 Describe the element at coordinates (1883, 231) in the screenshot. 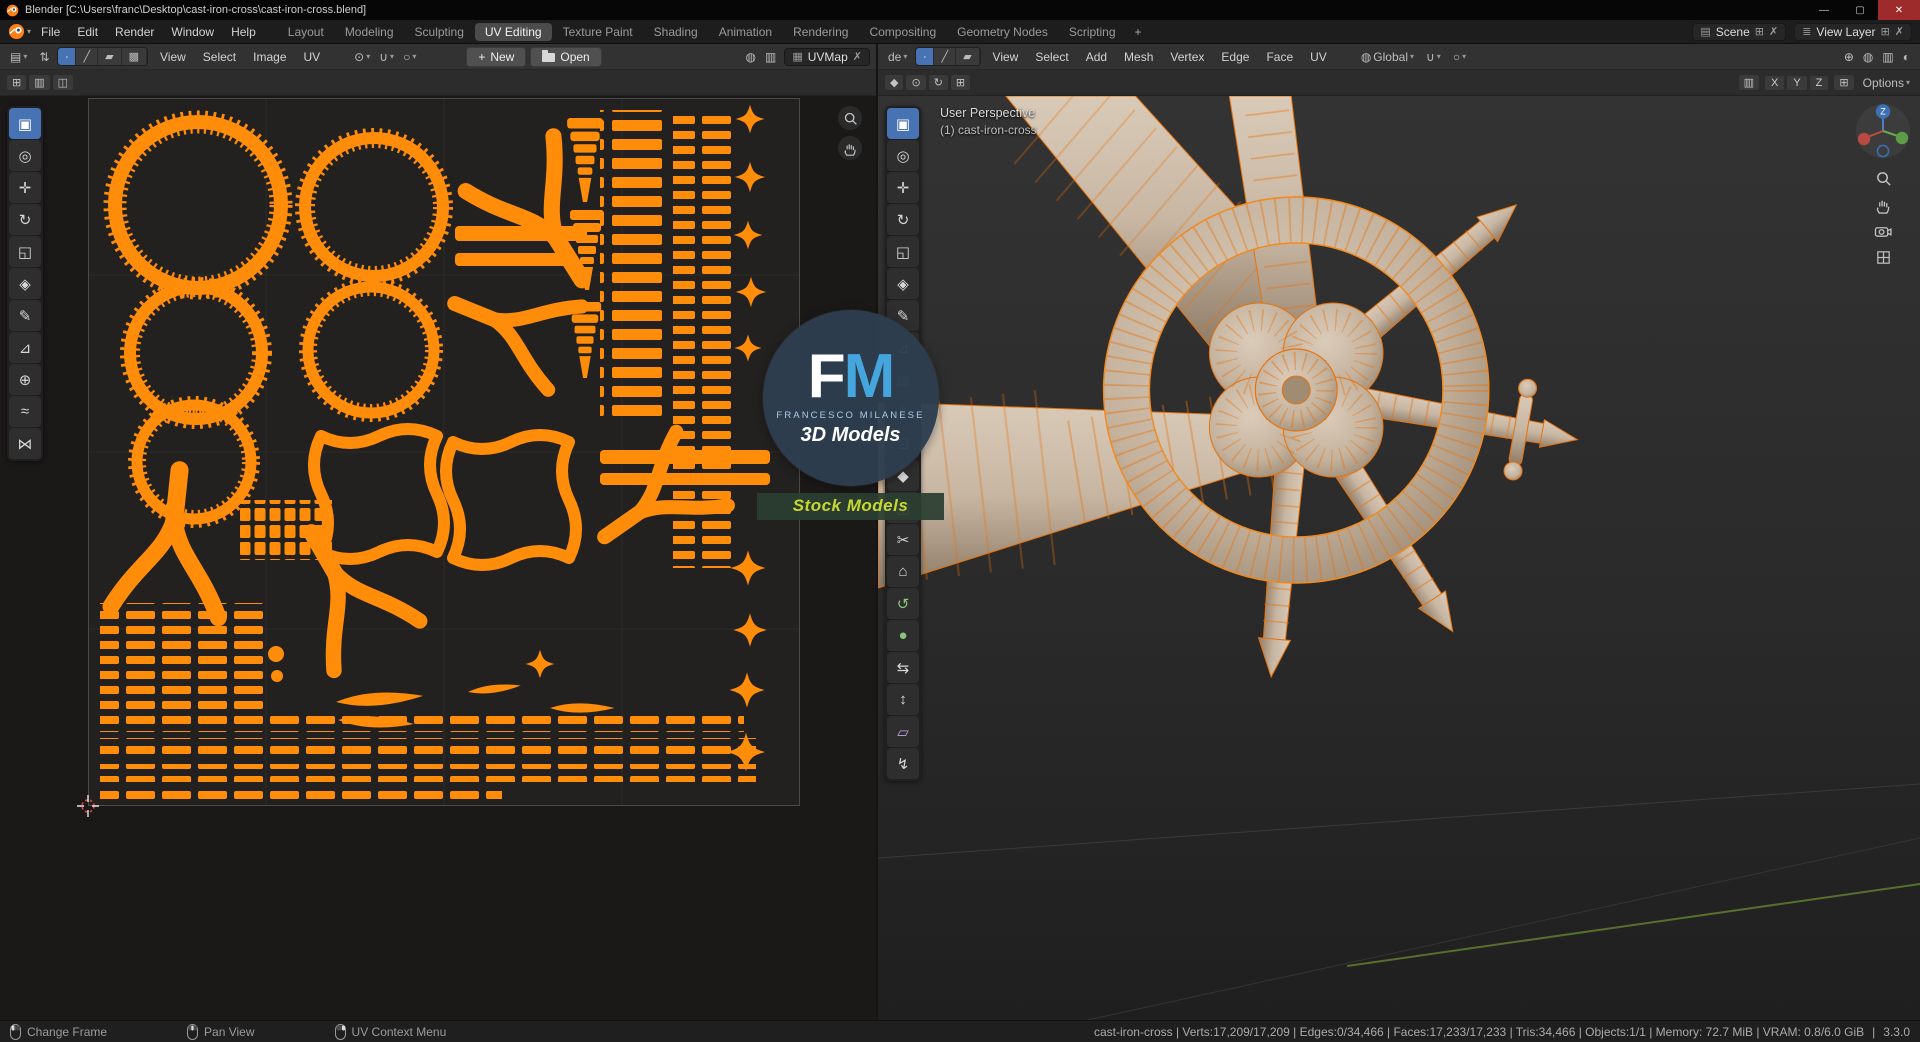

I see `camera-view-icon` at that location.